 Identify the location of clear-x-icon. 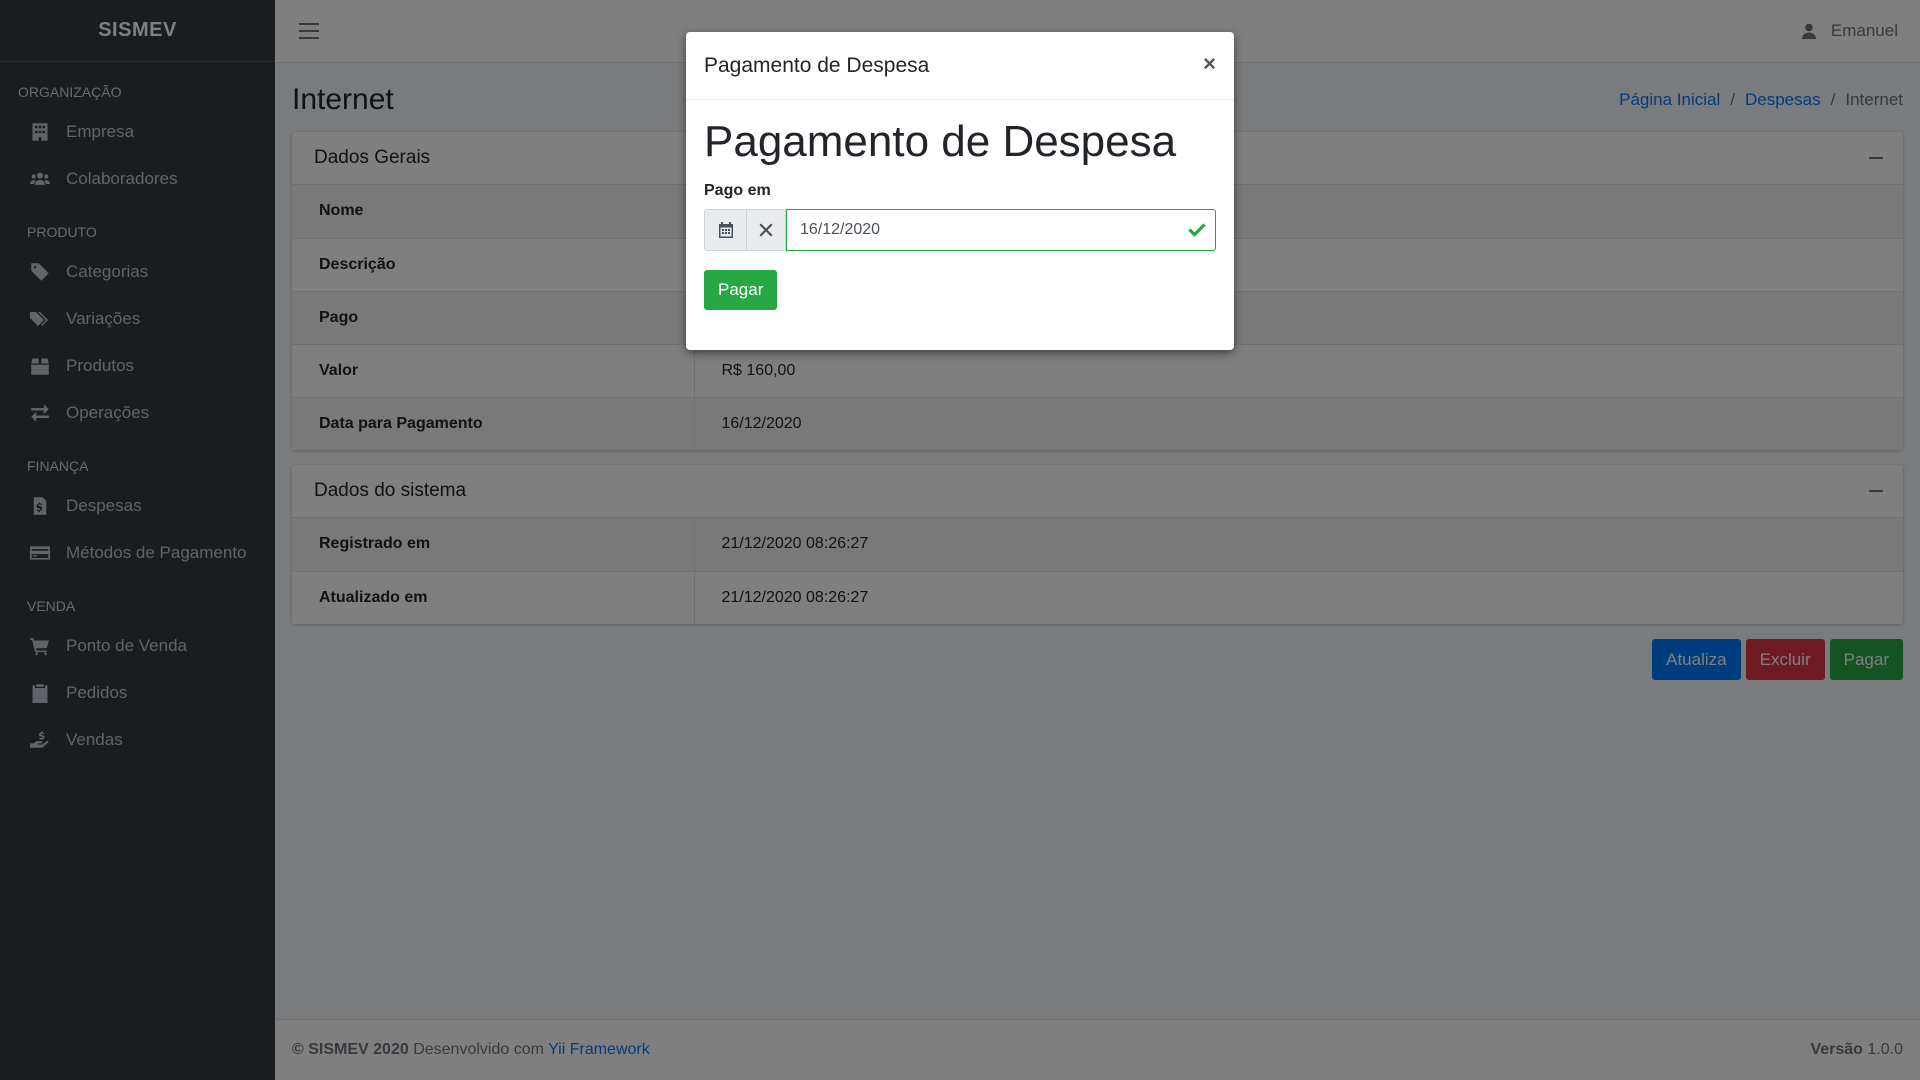
(766, 230).